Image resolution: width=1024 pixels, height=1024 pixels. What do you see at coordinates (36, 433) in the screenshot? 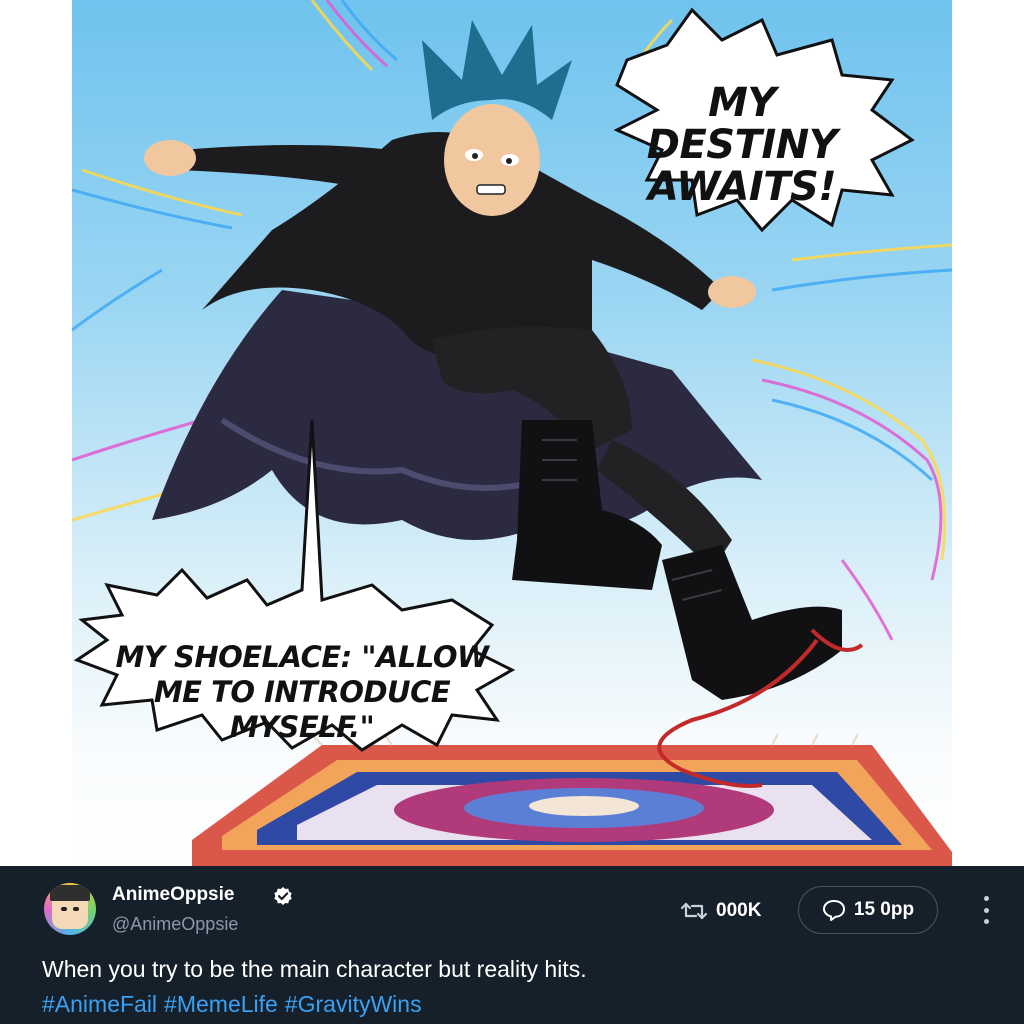
I see `left-margin` at bounding box center [36, 433].